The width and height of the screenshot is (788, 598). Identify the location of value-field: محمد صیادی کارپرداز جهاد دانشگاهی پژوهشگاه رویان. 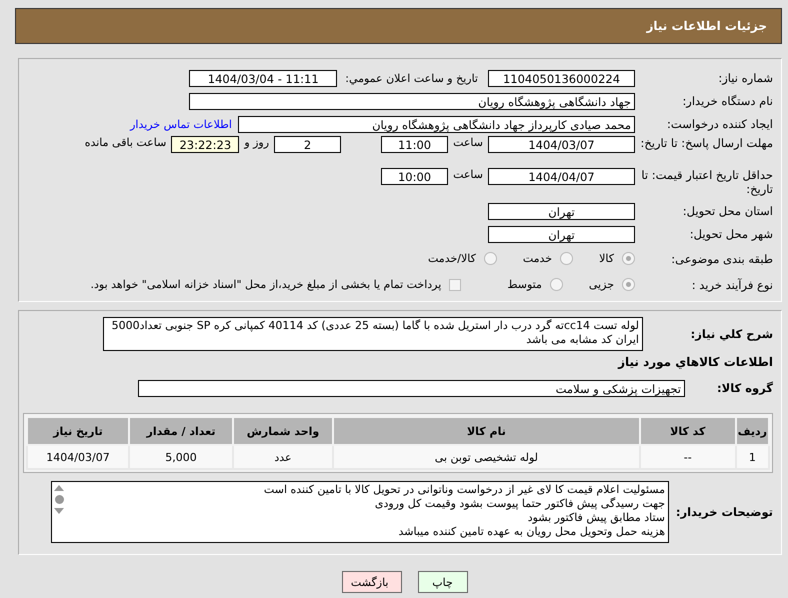
(436, 124).